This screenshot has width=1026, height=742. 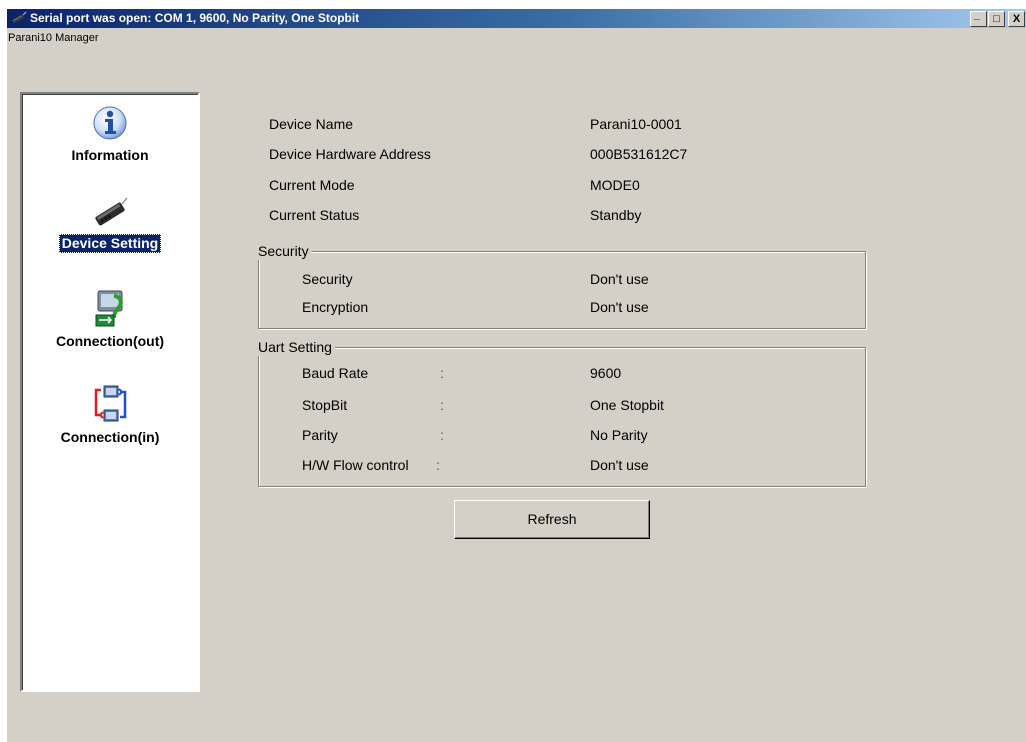 I want to click on sidebar-item-device-setting: Device Setting, so click(x=110, y=224).